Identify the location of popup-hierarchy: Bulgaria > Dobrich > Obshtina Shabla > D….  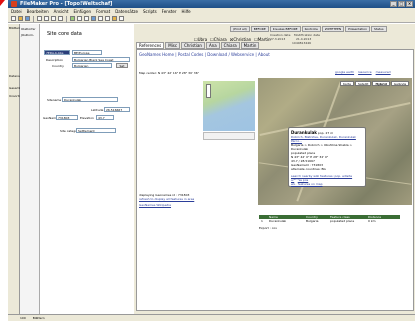
(322, 147).